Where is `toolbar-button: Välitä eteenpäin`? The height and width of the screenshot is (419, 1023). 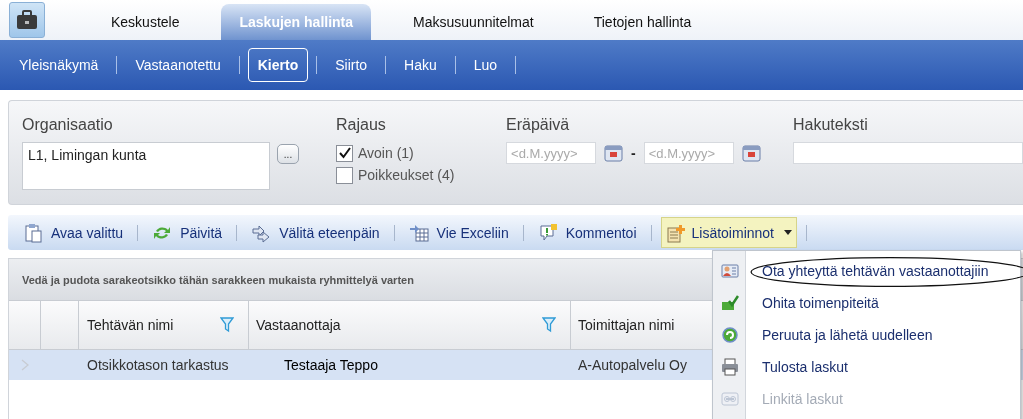
toolbar-button: Välitä eteenpäin is located at coordinates (315, 232).